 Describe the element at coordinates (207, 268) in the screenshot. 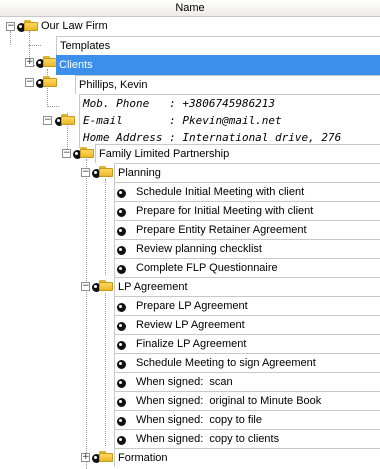

I see `task-label: Complete FLP Questionnaire` at that location.